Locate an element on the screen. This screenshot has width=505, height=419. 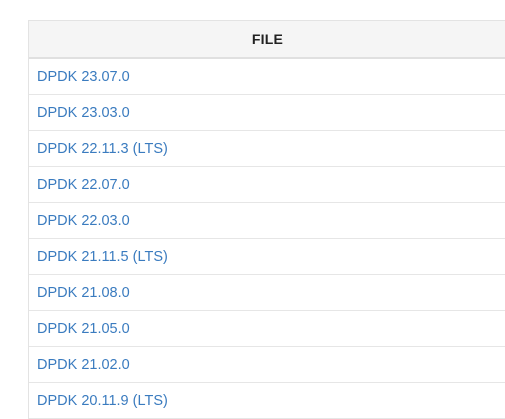
table-row: DPDK 21.02.0 is located at coordinates (267, 364).